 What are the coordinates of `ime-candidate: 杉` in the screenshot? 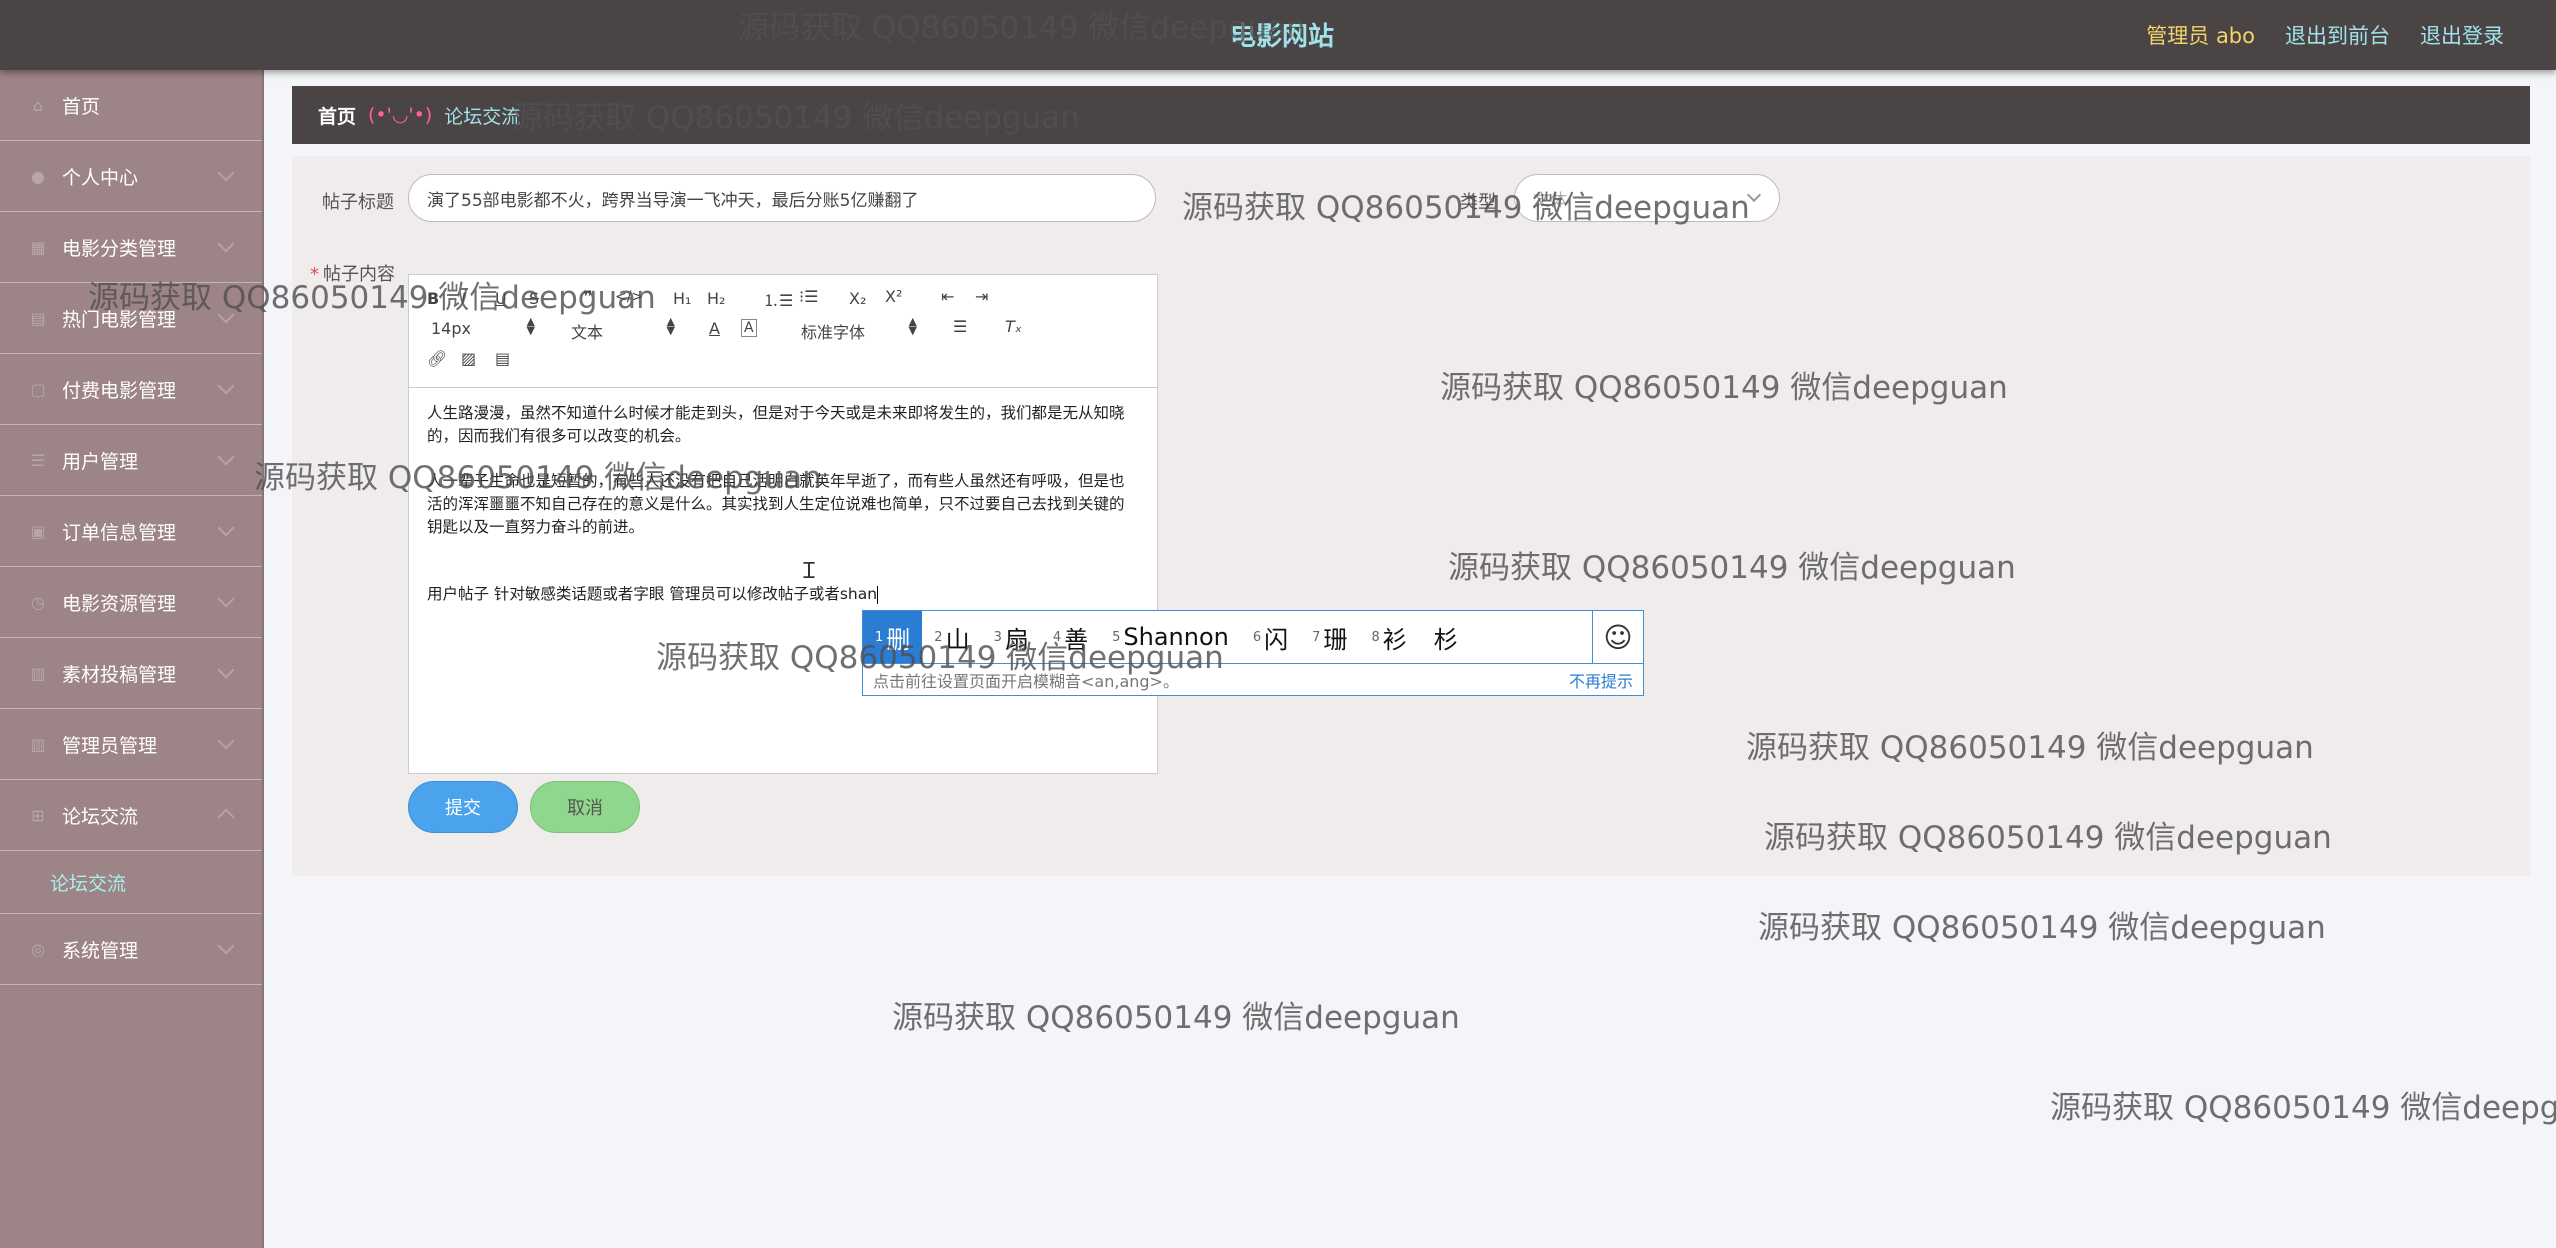 It's located at (1444, 637).